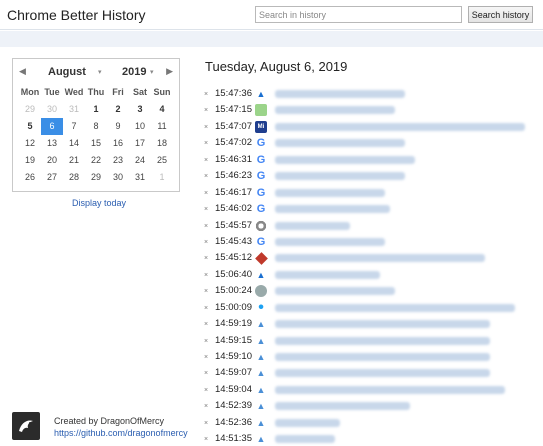 The height and width of the screenshot is (446, 543). Describe the element at coordinates (96, 143) in the screenshot. I see `calendar-day: 15` at that location.